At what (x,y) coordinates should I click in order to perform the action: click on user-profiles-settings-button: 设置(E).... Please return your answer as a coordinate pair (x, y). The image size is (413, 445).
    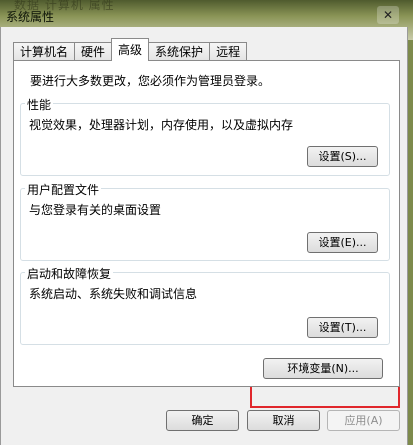
    Looking at the image, I should click on (342, 242).